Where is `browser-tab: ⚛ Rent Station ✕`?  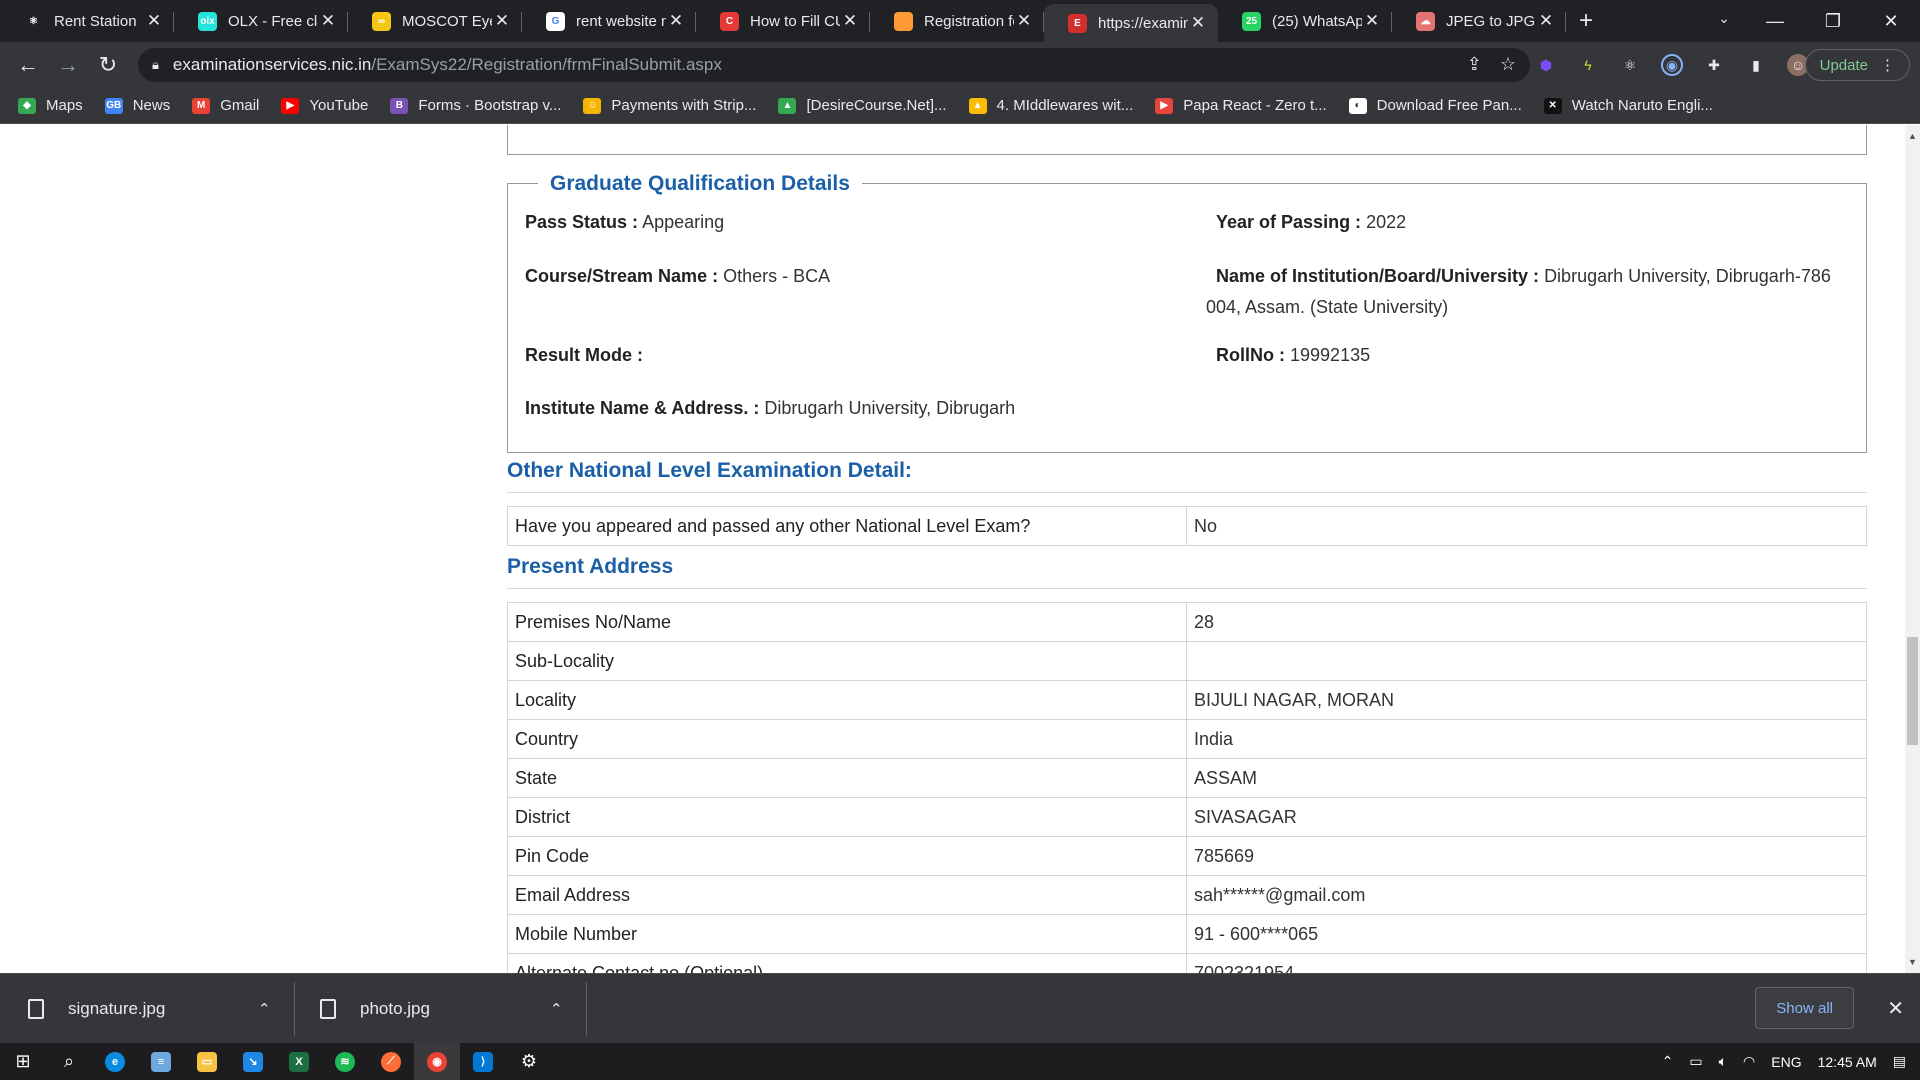 browser-tab: ⚛ Rent Station ✕ is located at coordinates (87, 21).